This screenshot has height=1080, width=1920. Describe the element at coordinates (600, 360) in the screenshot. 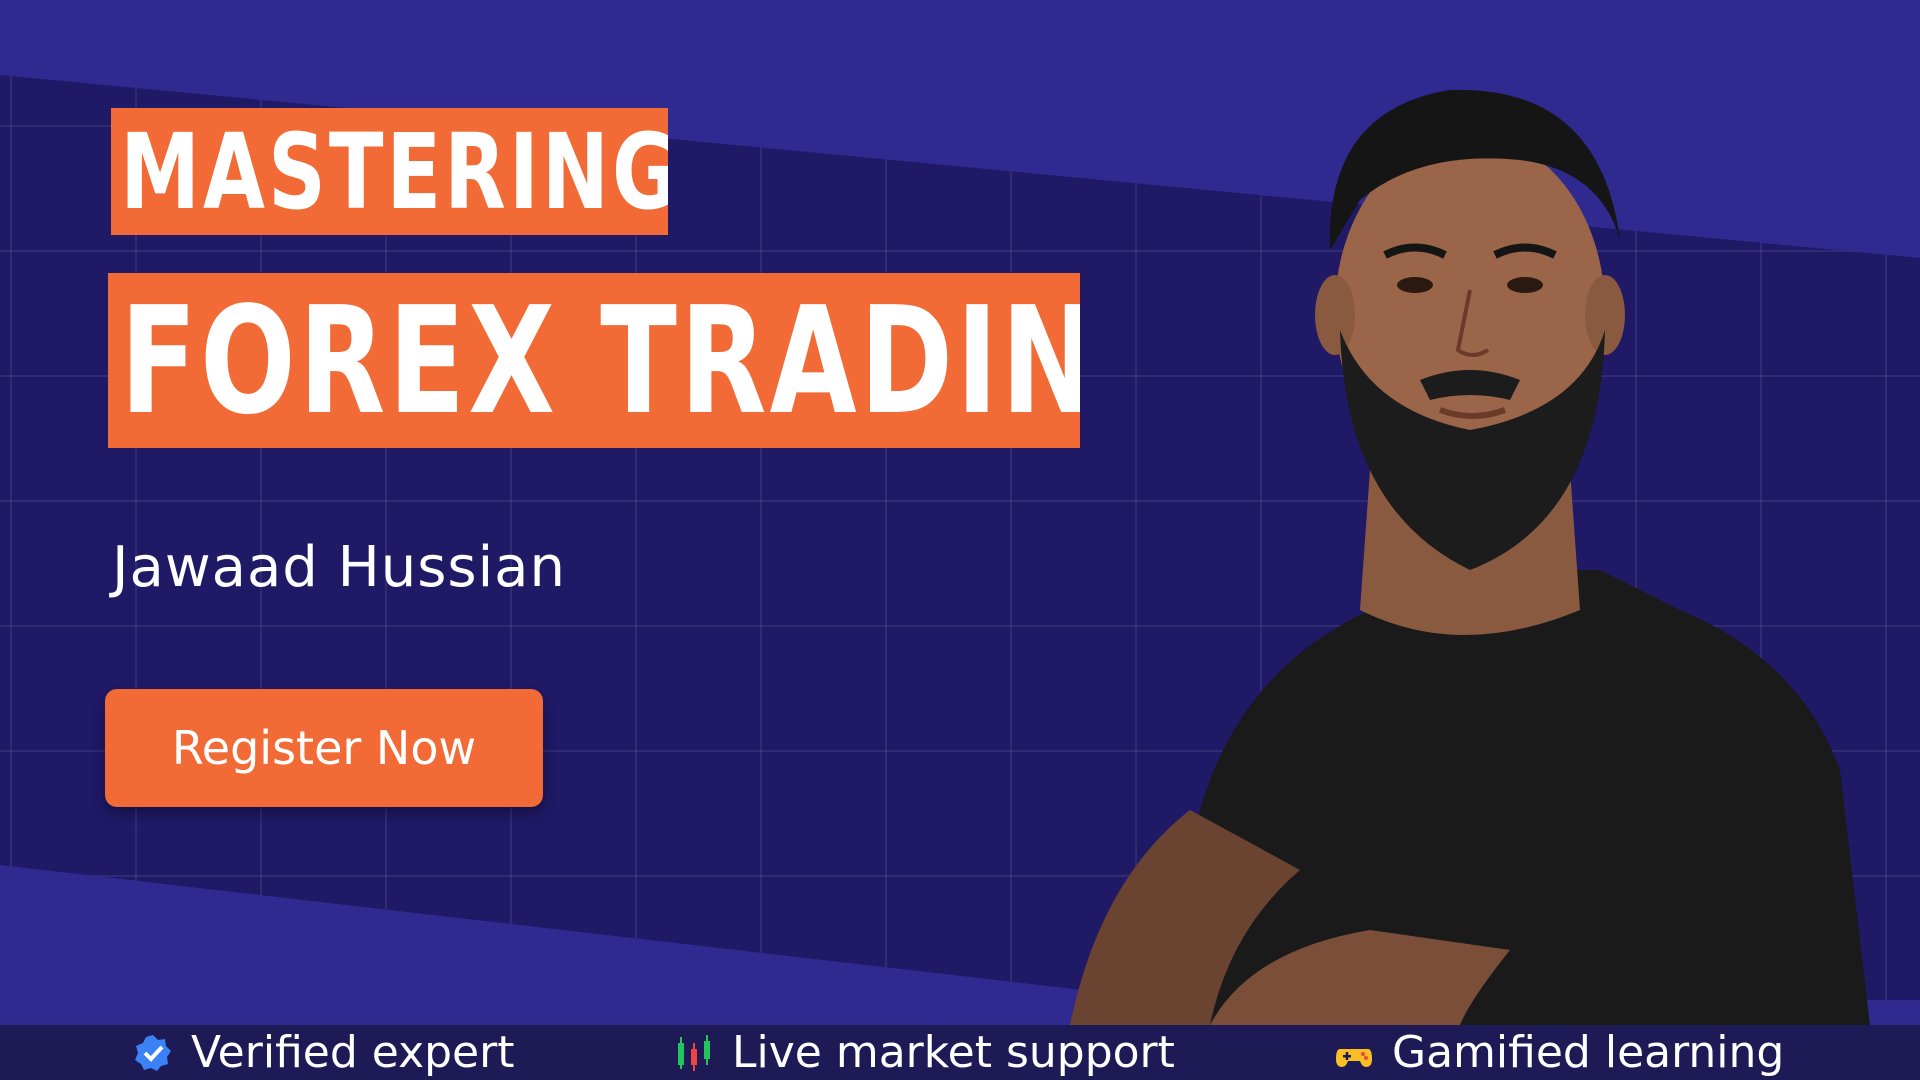

I see `title-line-2-text: FOREX TRADING` at that location.